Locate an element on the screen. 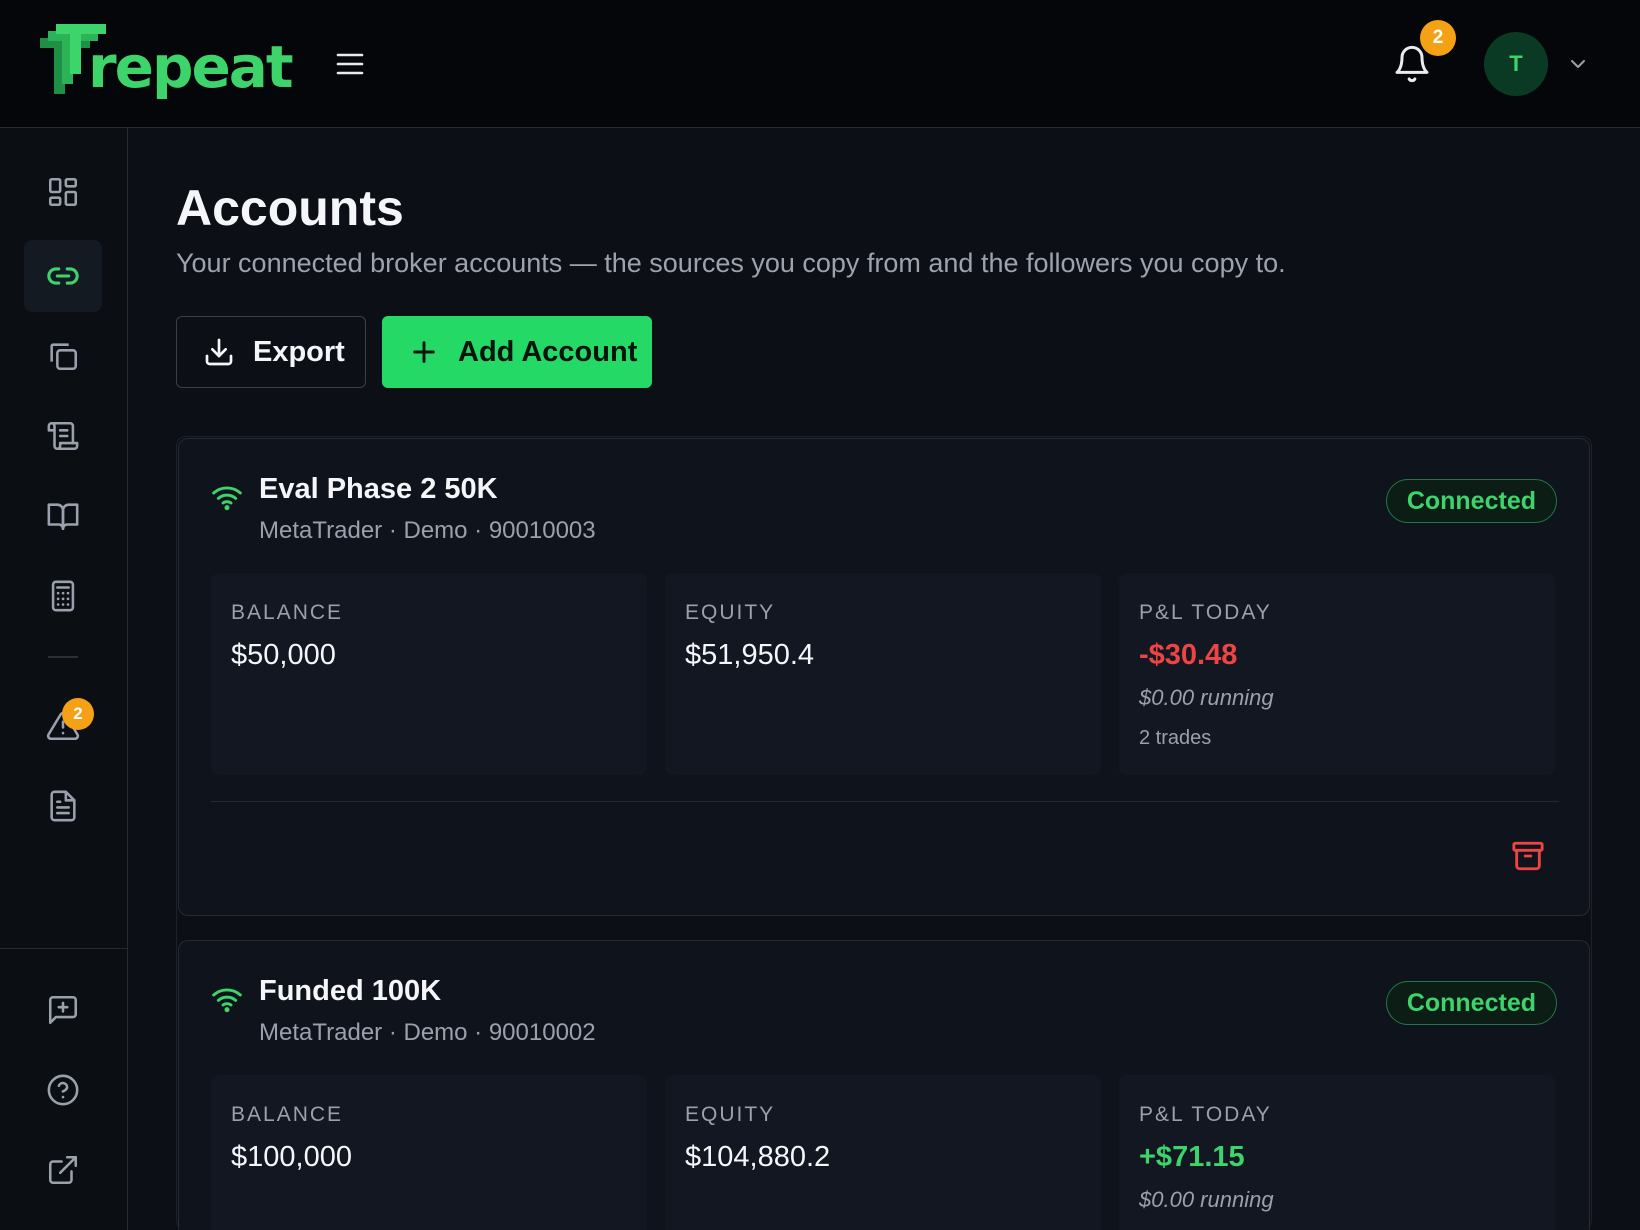 This screenshot has width=1640, height=1230. account-name: Funded 100K is located at coordinates (350, 991).